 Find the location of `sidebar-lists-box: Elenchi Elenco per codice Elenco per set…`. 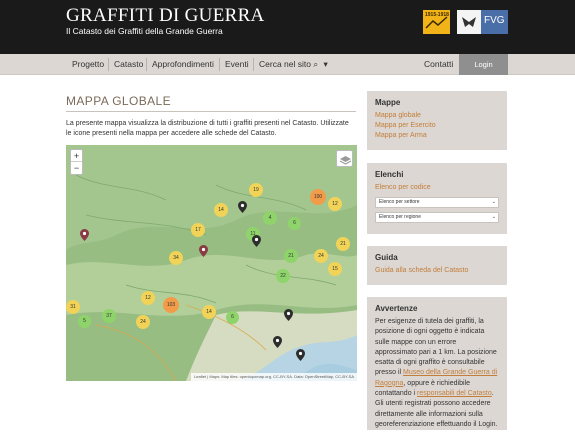

sidebar-lists-box: Elenchi Elenco per codice Elenco per set… is located at coordinates (437, 198).